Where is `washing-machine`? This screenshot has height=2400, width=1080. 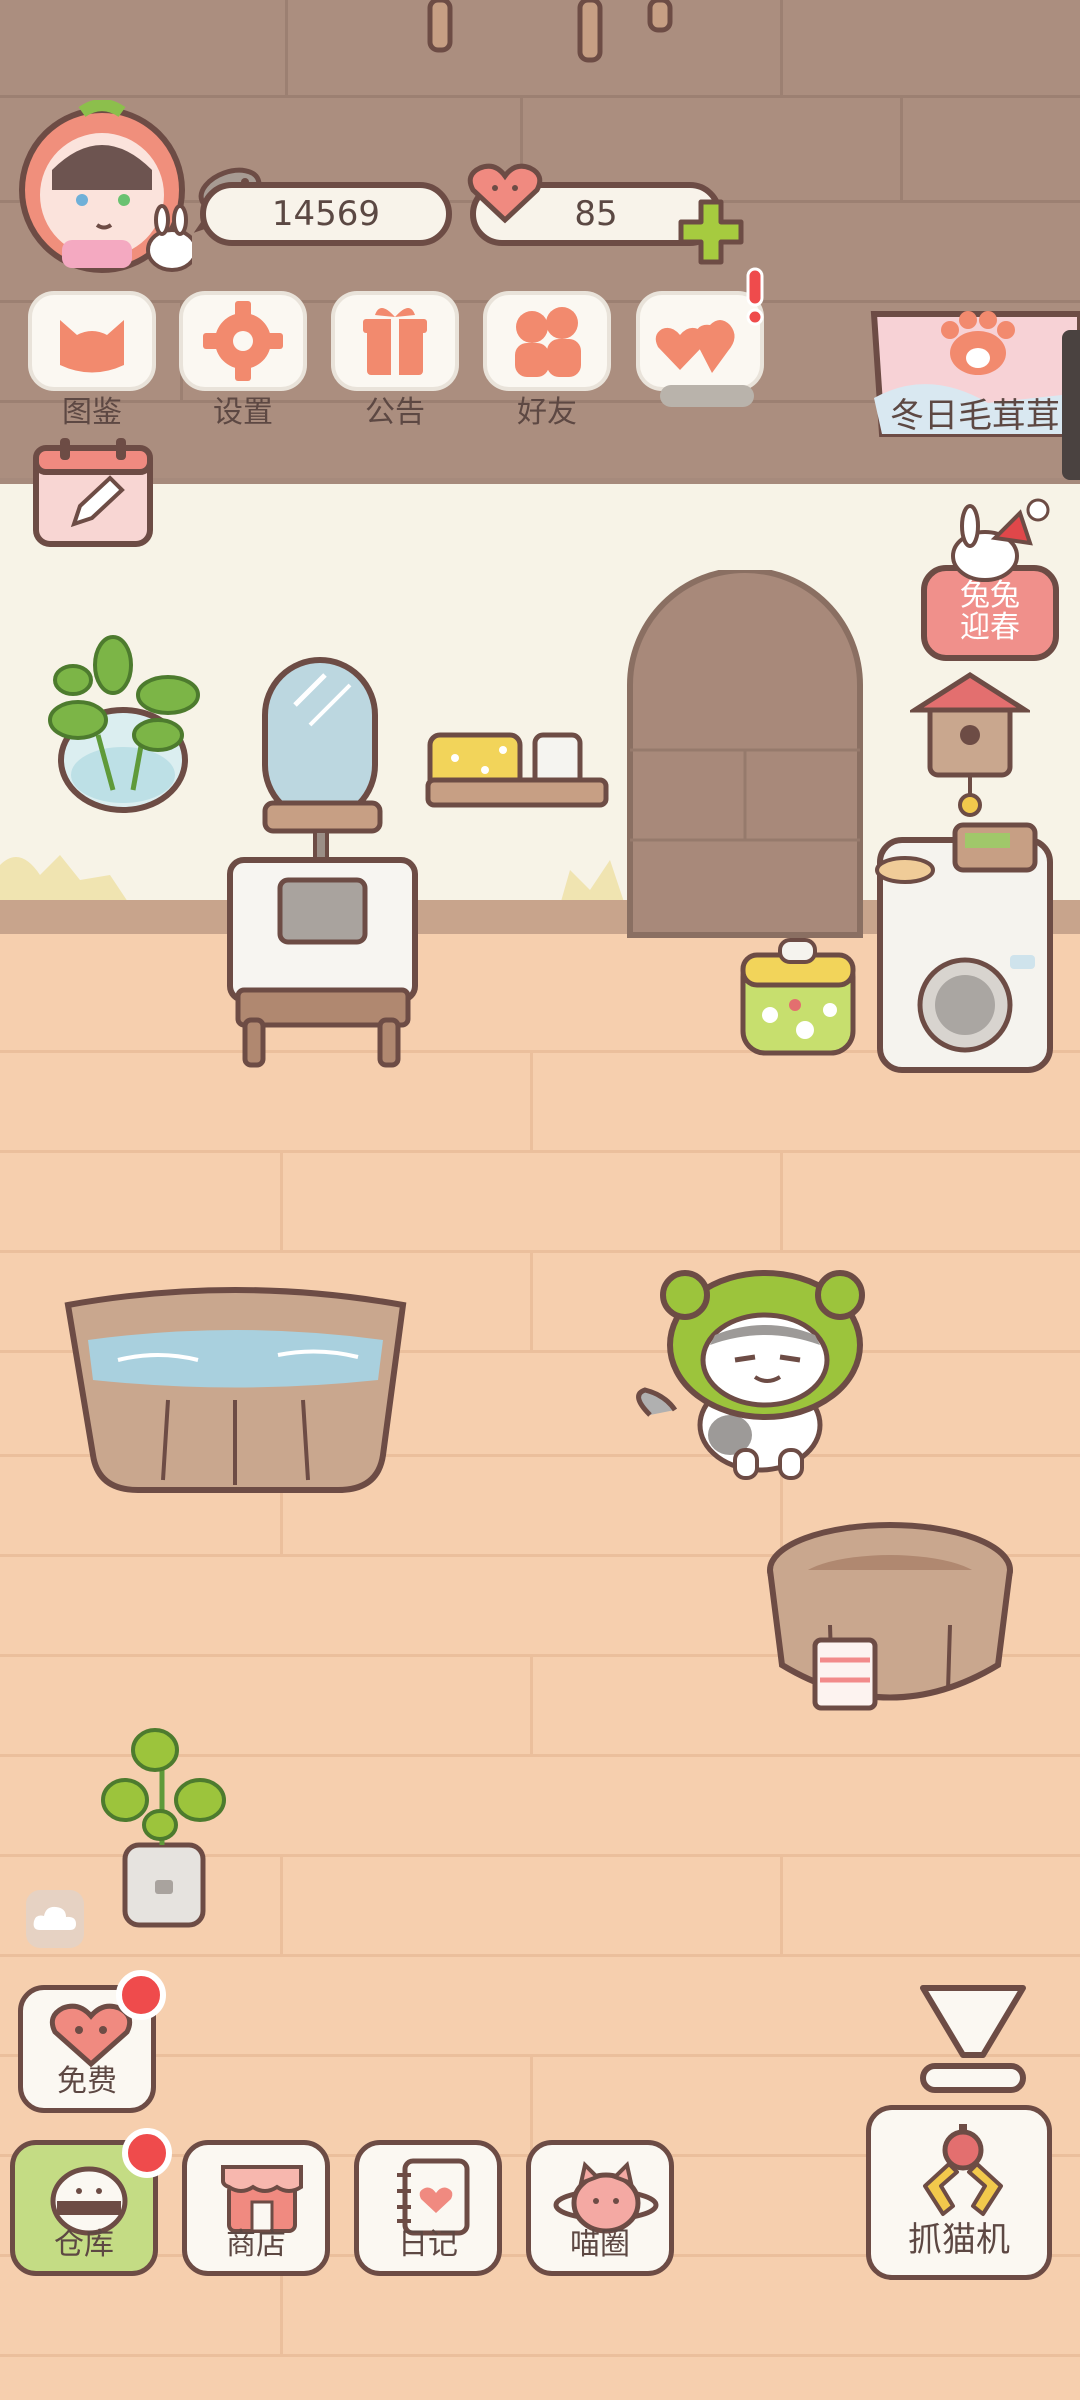
washing-machine is located at coordinates (962, 945).